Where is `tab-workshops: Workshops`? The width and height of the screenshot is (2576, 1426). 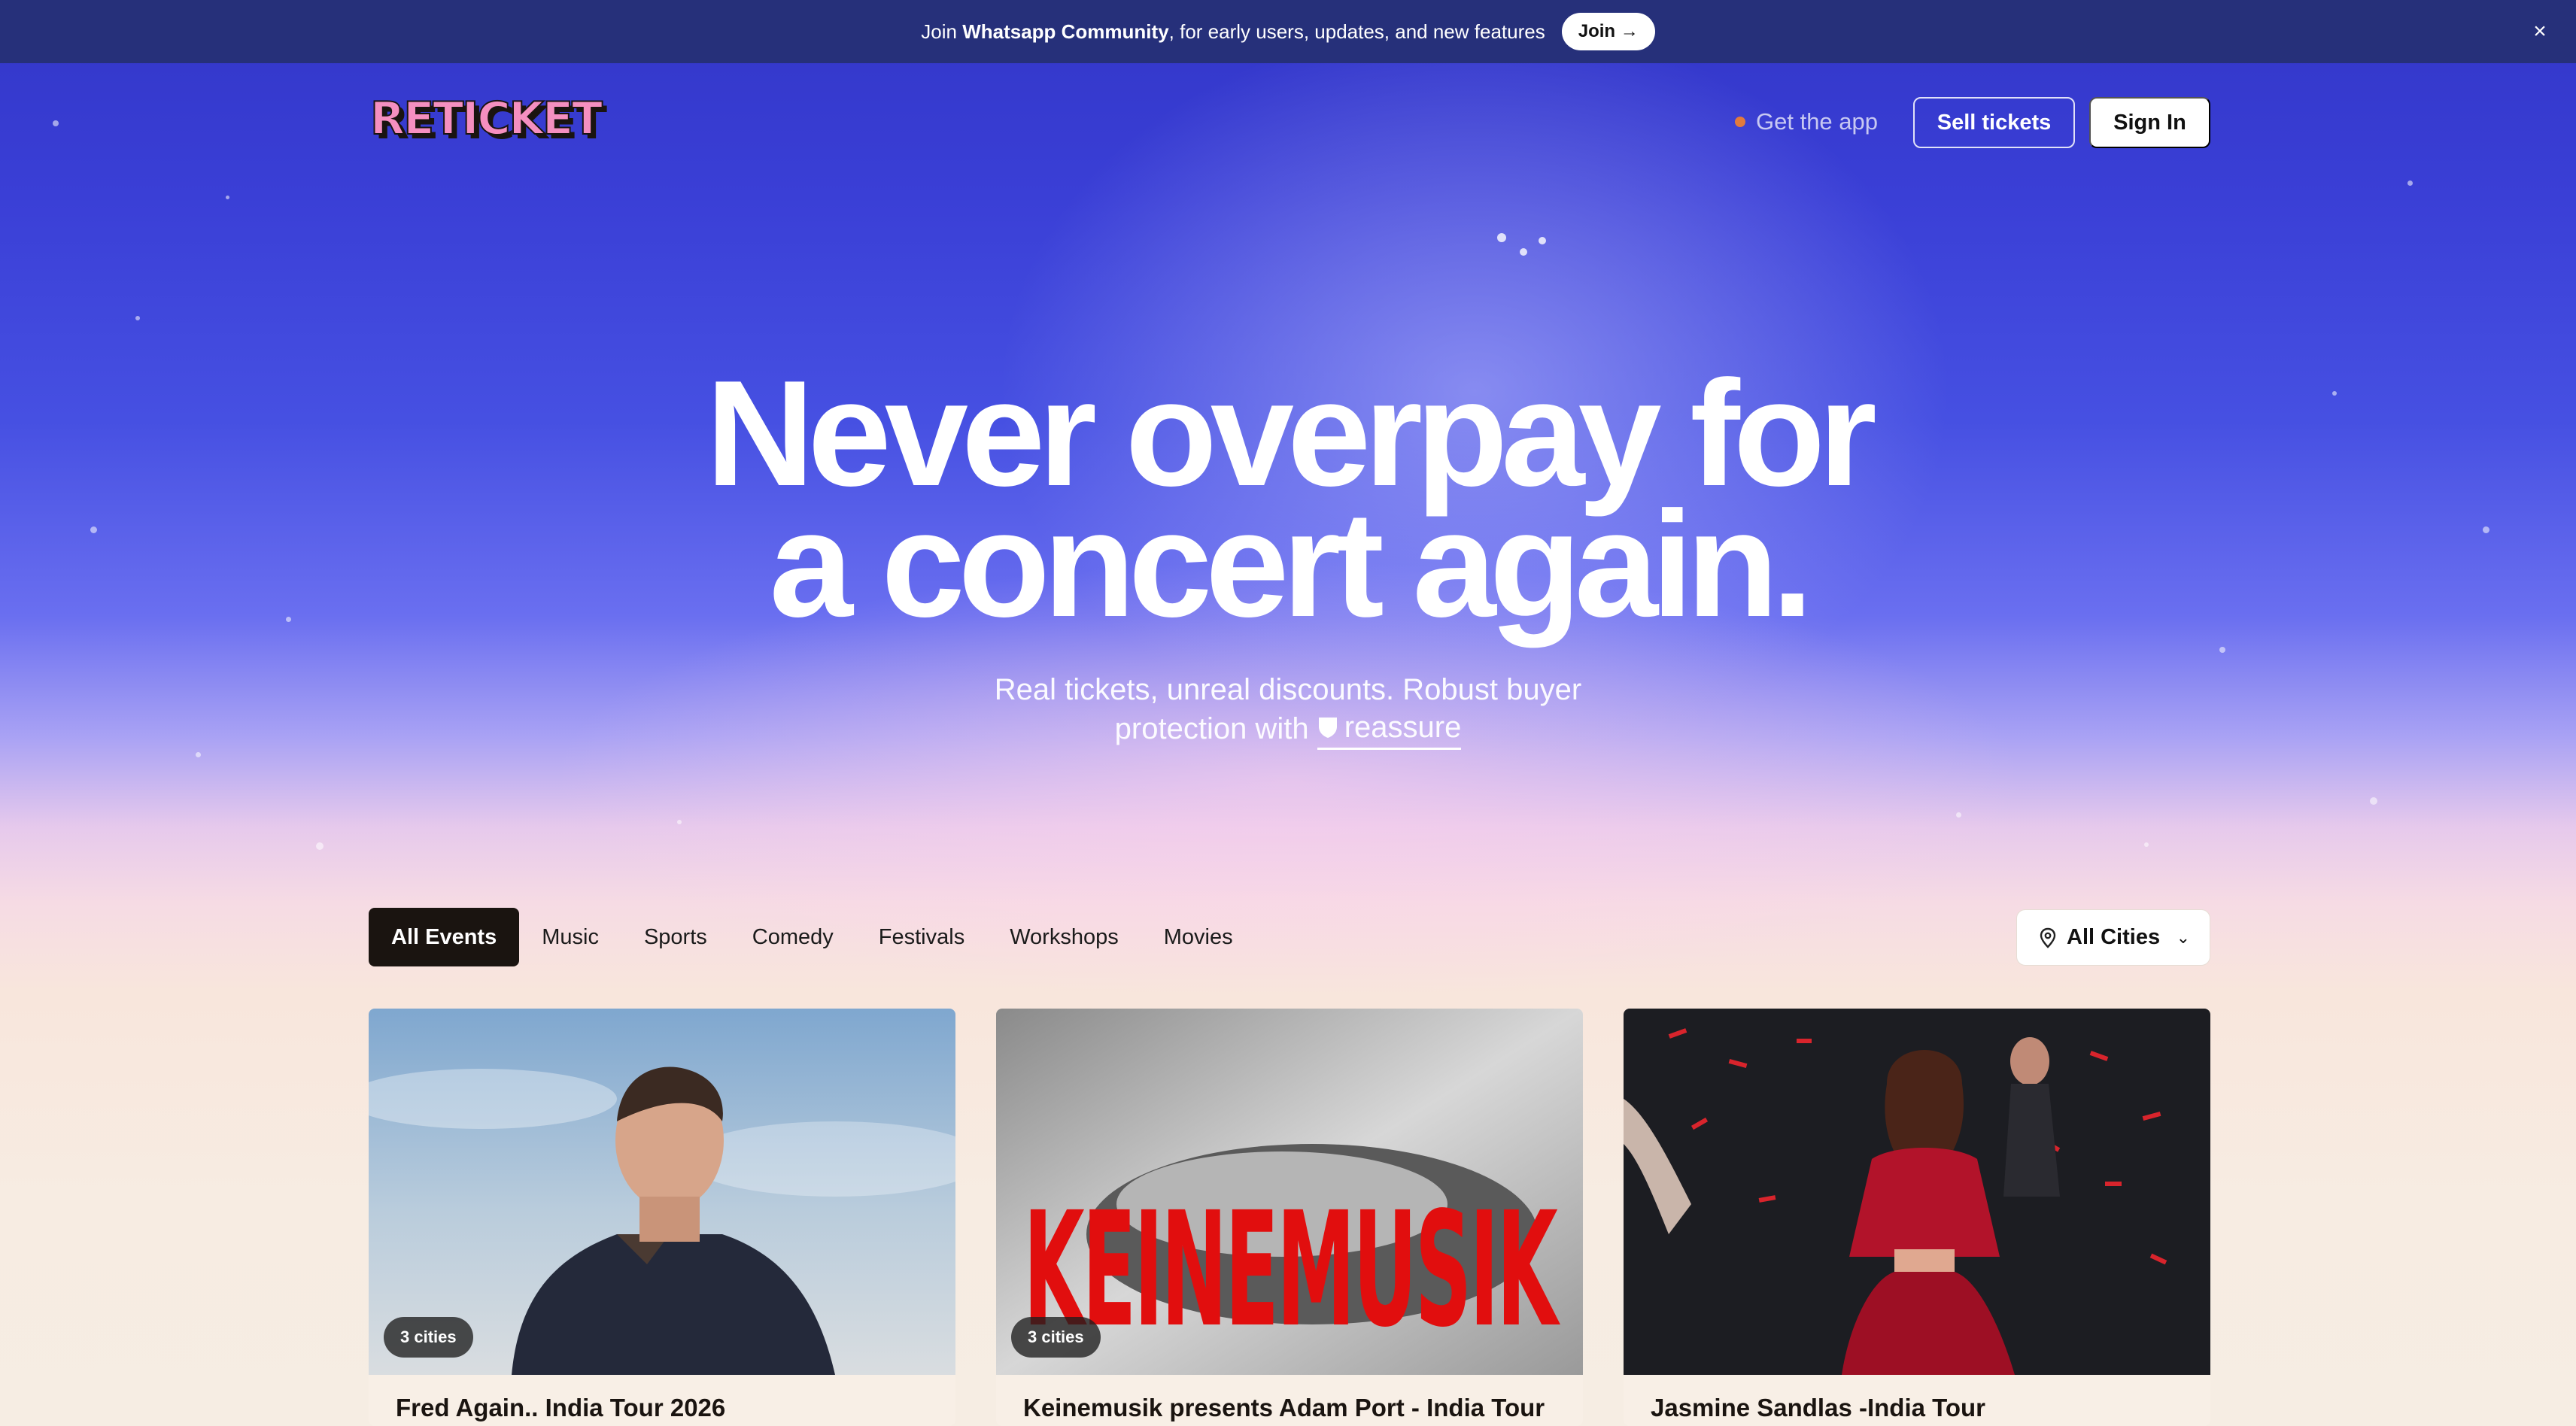 tab-workshops: Workshops is located at coordinates (1064, 937).